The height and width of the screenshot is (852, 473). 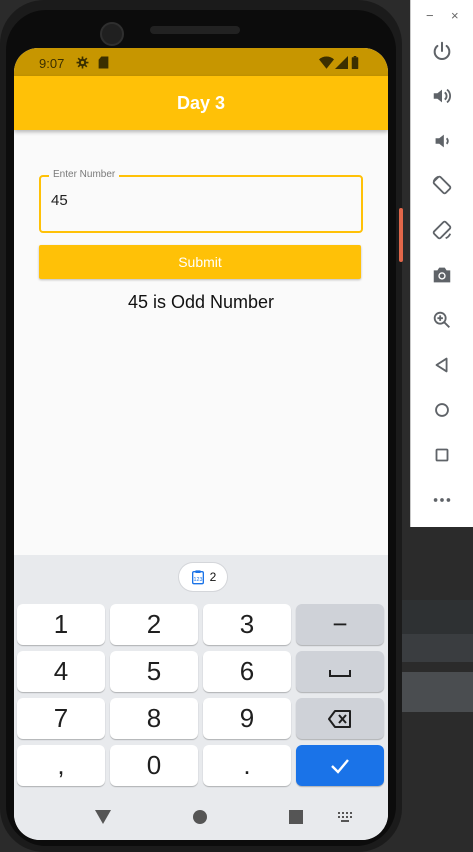 What do you see at coordinates (442, 16) in the screenshot?
I see `window-controls: − ×` at bounding box center [442, 16].